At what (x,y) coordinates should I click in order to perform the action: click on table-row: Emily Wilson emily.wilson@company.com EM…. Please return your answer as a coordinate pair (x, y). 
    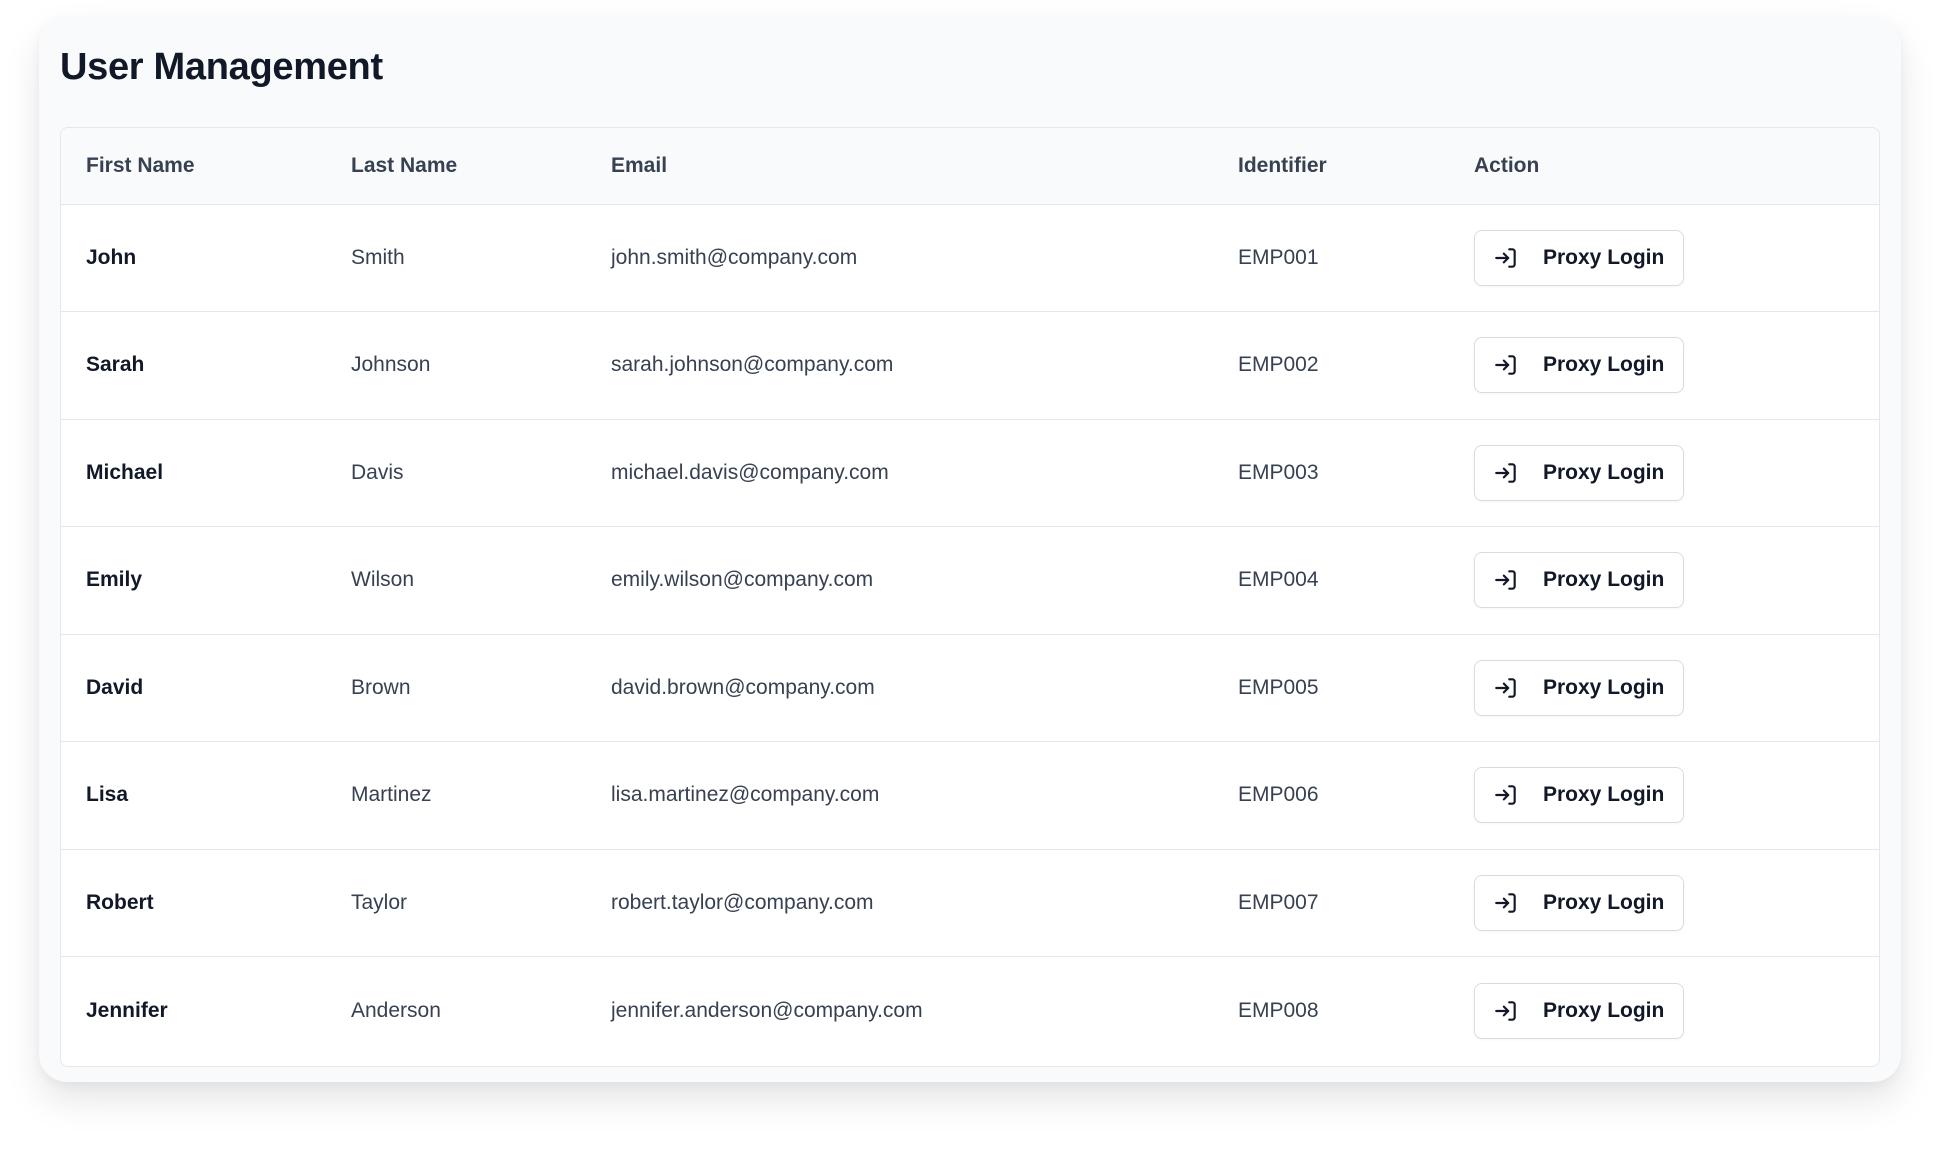
    Looking at the image, I should click on (970, 580).